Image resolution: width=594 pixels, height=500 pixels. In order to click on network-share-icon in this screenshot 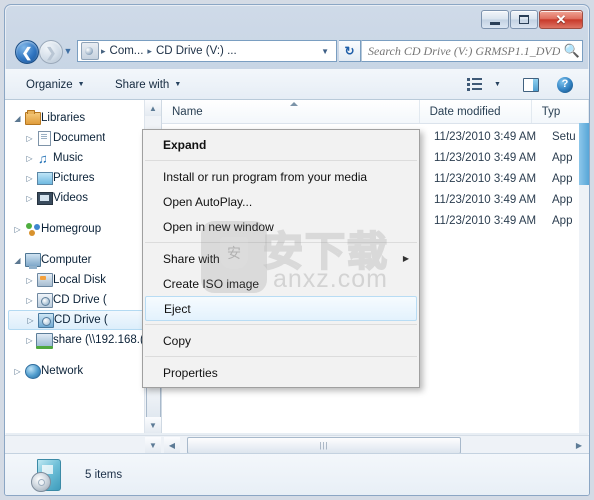, I will do `click(44, 341)`.